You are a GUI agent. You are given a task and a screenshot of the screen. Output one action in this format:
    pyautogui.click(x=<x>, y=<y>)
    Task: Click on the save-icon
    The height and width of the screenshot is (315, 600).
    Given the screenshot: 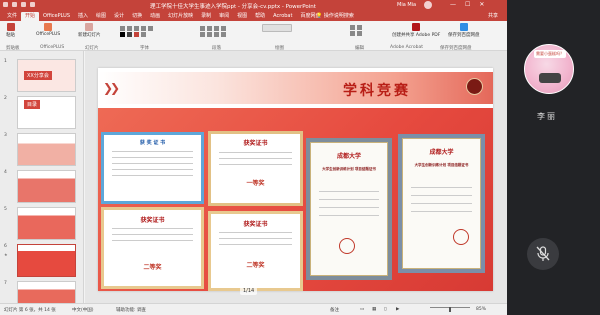 What is the action you would take?
    pyautogui.click(x=5, y=4)
    